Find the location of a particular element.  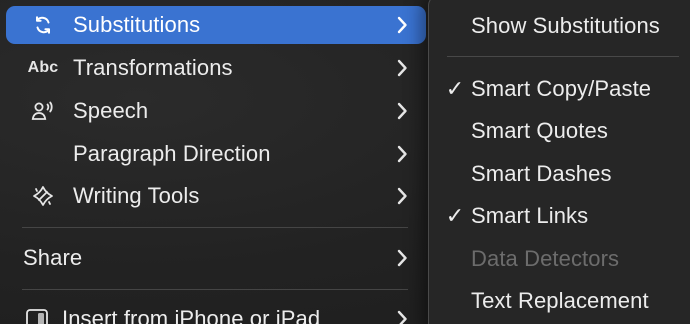

submenu-item-smart-copy-paste: ✓ Smart Copy/Paste is located at coordinates (559, 89).